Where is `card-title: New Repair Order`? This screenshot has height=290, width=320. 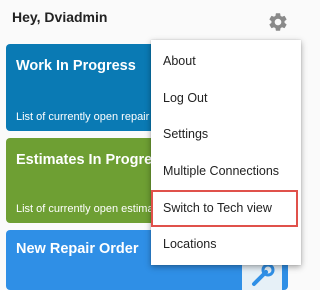
card-title: New Repair Order is located at coordinates (77, 249).